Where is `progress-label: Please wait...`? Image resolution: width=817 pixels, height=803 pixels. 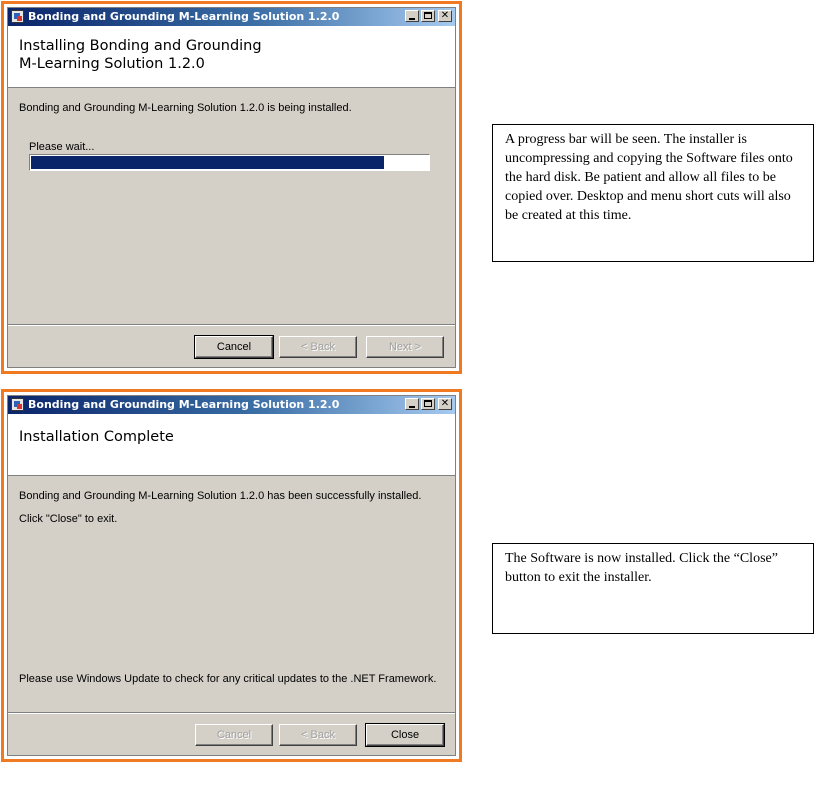
progress-label: Please wait... is located at coordinates (62, 147).